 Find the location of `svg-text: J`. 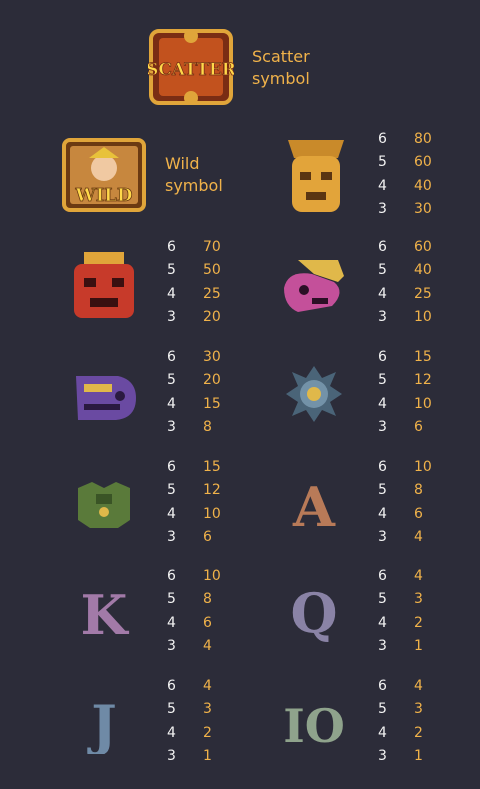

svg-text: J is located at coordinates (102, 723).